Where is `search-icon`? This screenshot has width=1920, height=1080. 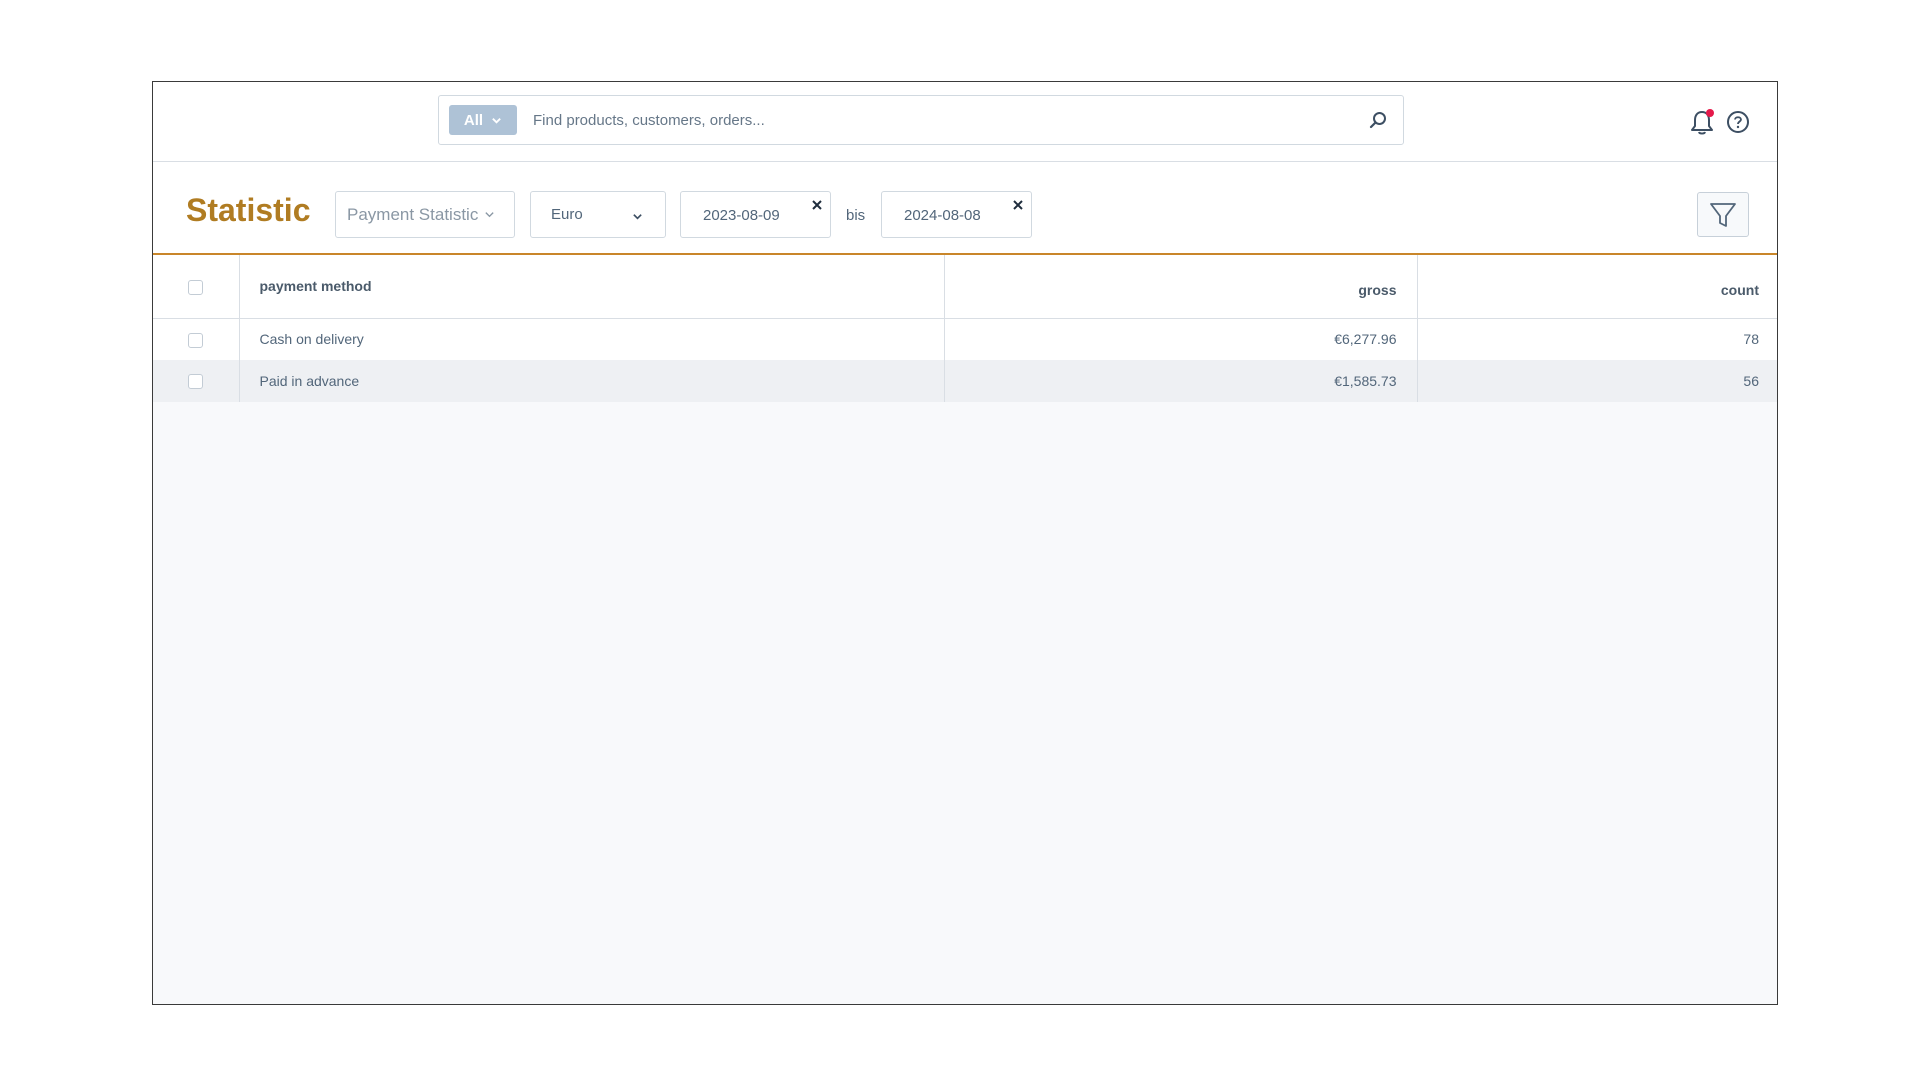 search-icon is located at coordinates (1378, 120).